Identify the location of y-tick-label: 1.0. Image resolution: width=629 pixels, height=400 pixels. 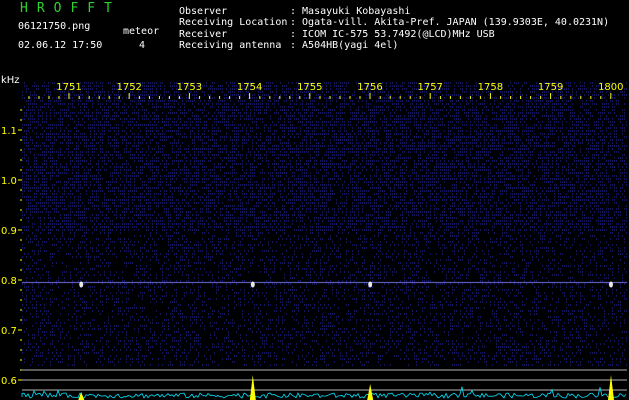
(9, 181).